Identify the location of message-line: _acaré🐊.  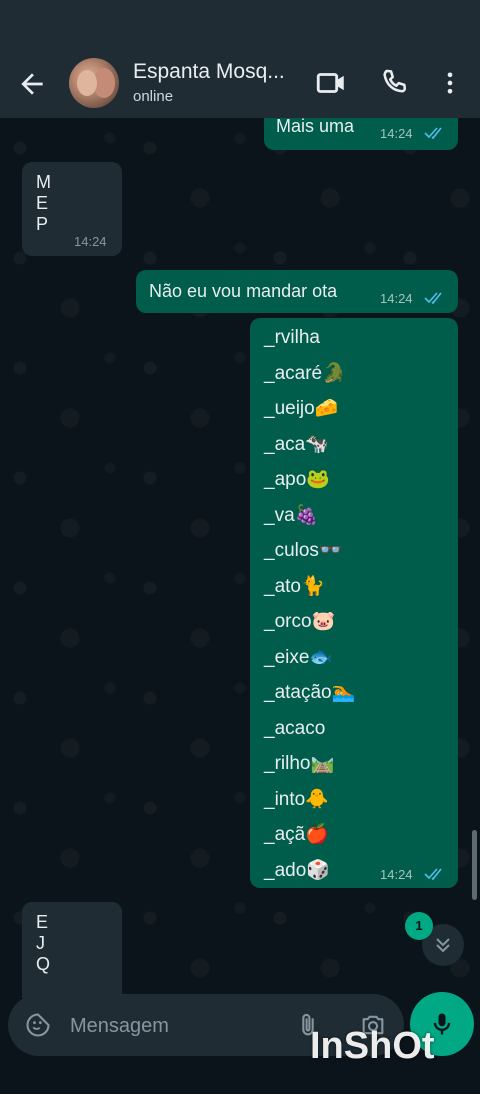
(305, 373).